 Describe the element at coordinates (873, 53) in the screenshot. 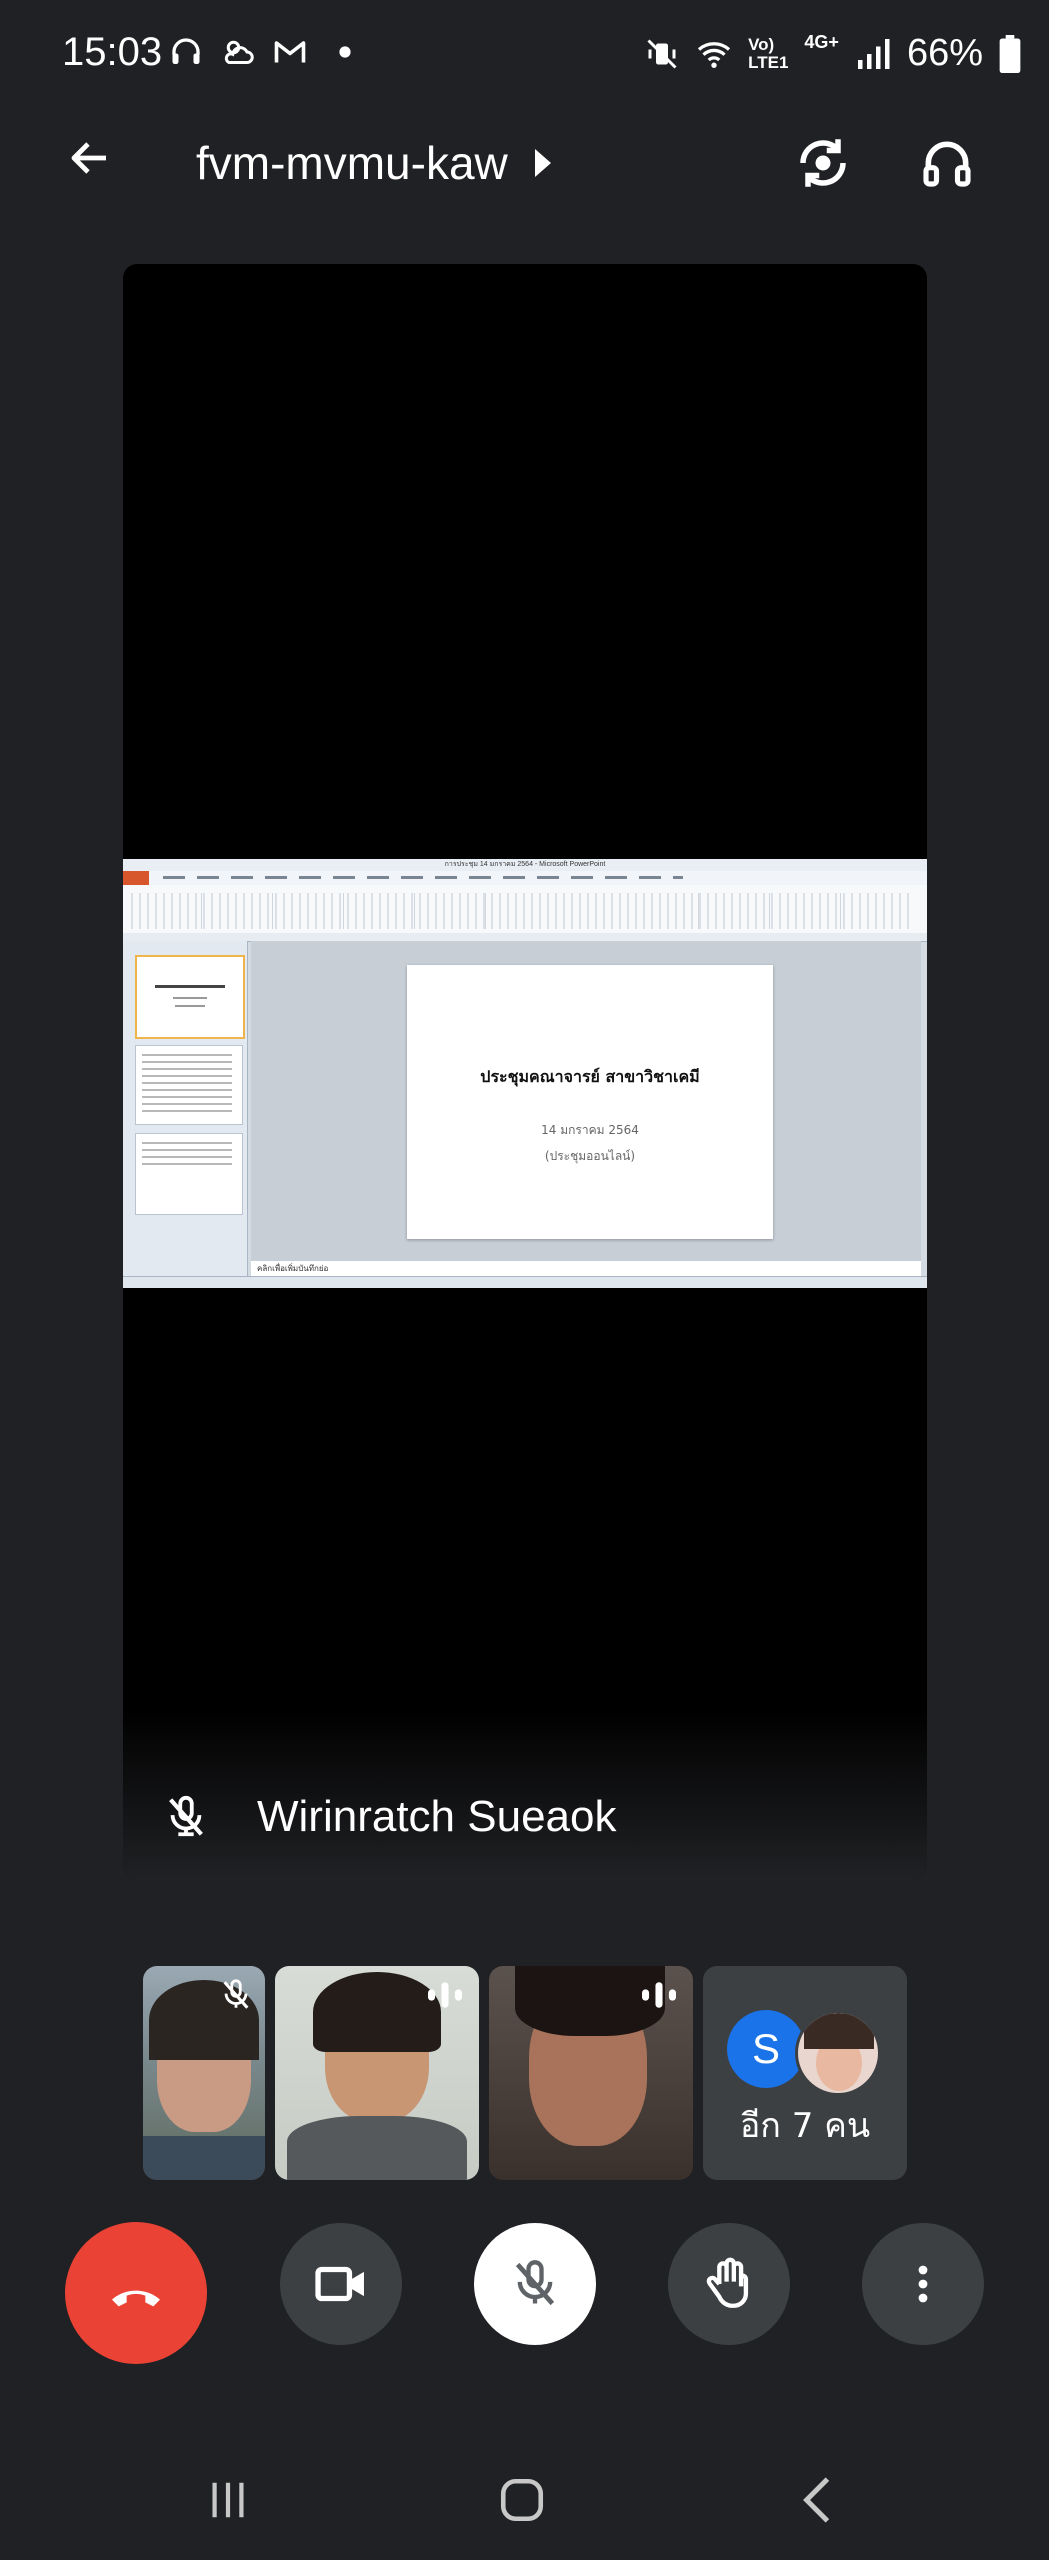

I see `signal-icon` at that location.